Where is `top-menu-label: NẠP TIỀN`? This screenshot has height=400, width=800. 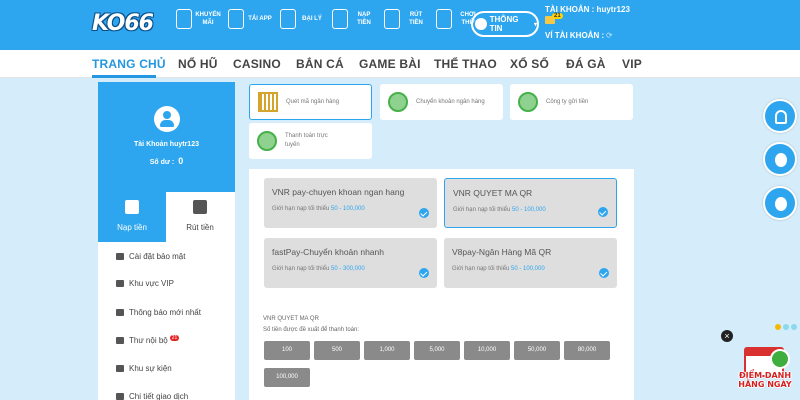 top-menu-label: NẠP TIỀN is located at coordinates (364, 19).